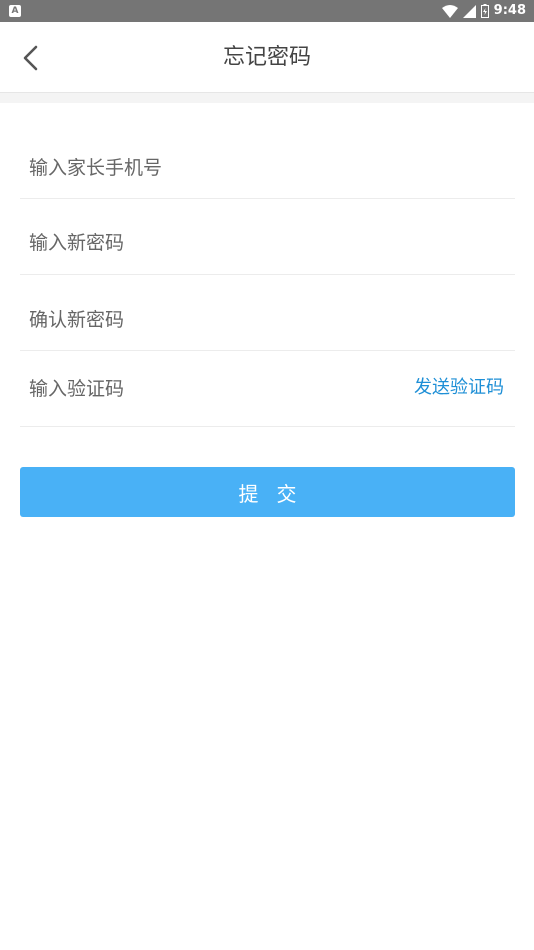 Image resolution: width=534 pixels, height=950 pixels. What do you see at coordinates (509, 10) in the screenshot?
I see `clock: 9:48` at bounding box center [509, 10].